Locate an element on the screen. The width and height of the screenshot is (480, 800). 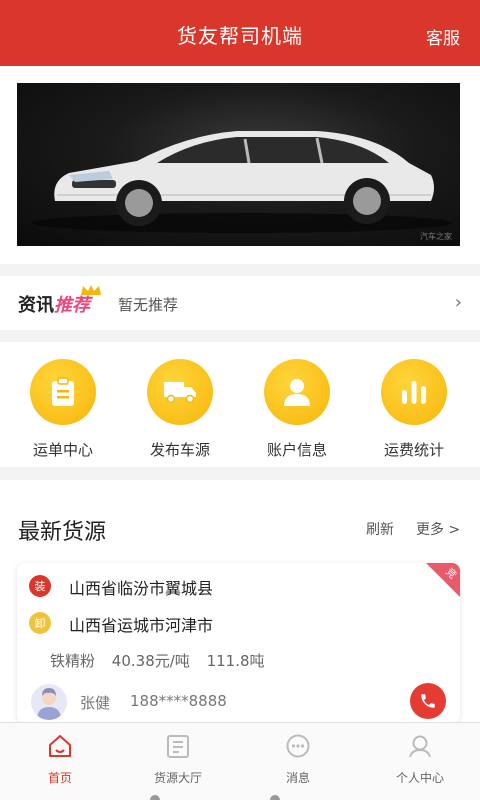
news-empty-text: 暂无推荐 is located at coordinates (148, 305).